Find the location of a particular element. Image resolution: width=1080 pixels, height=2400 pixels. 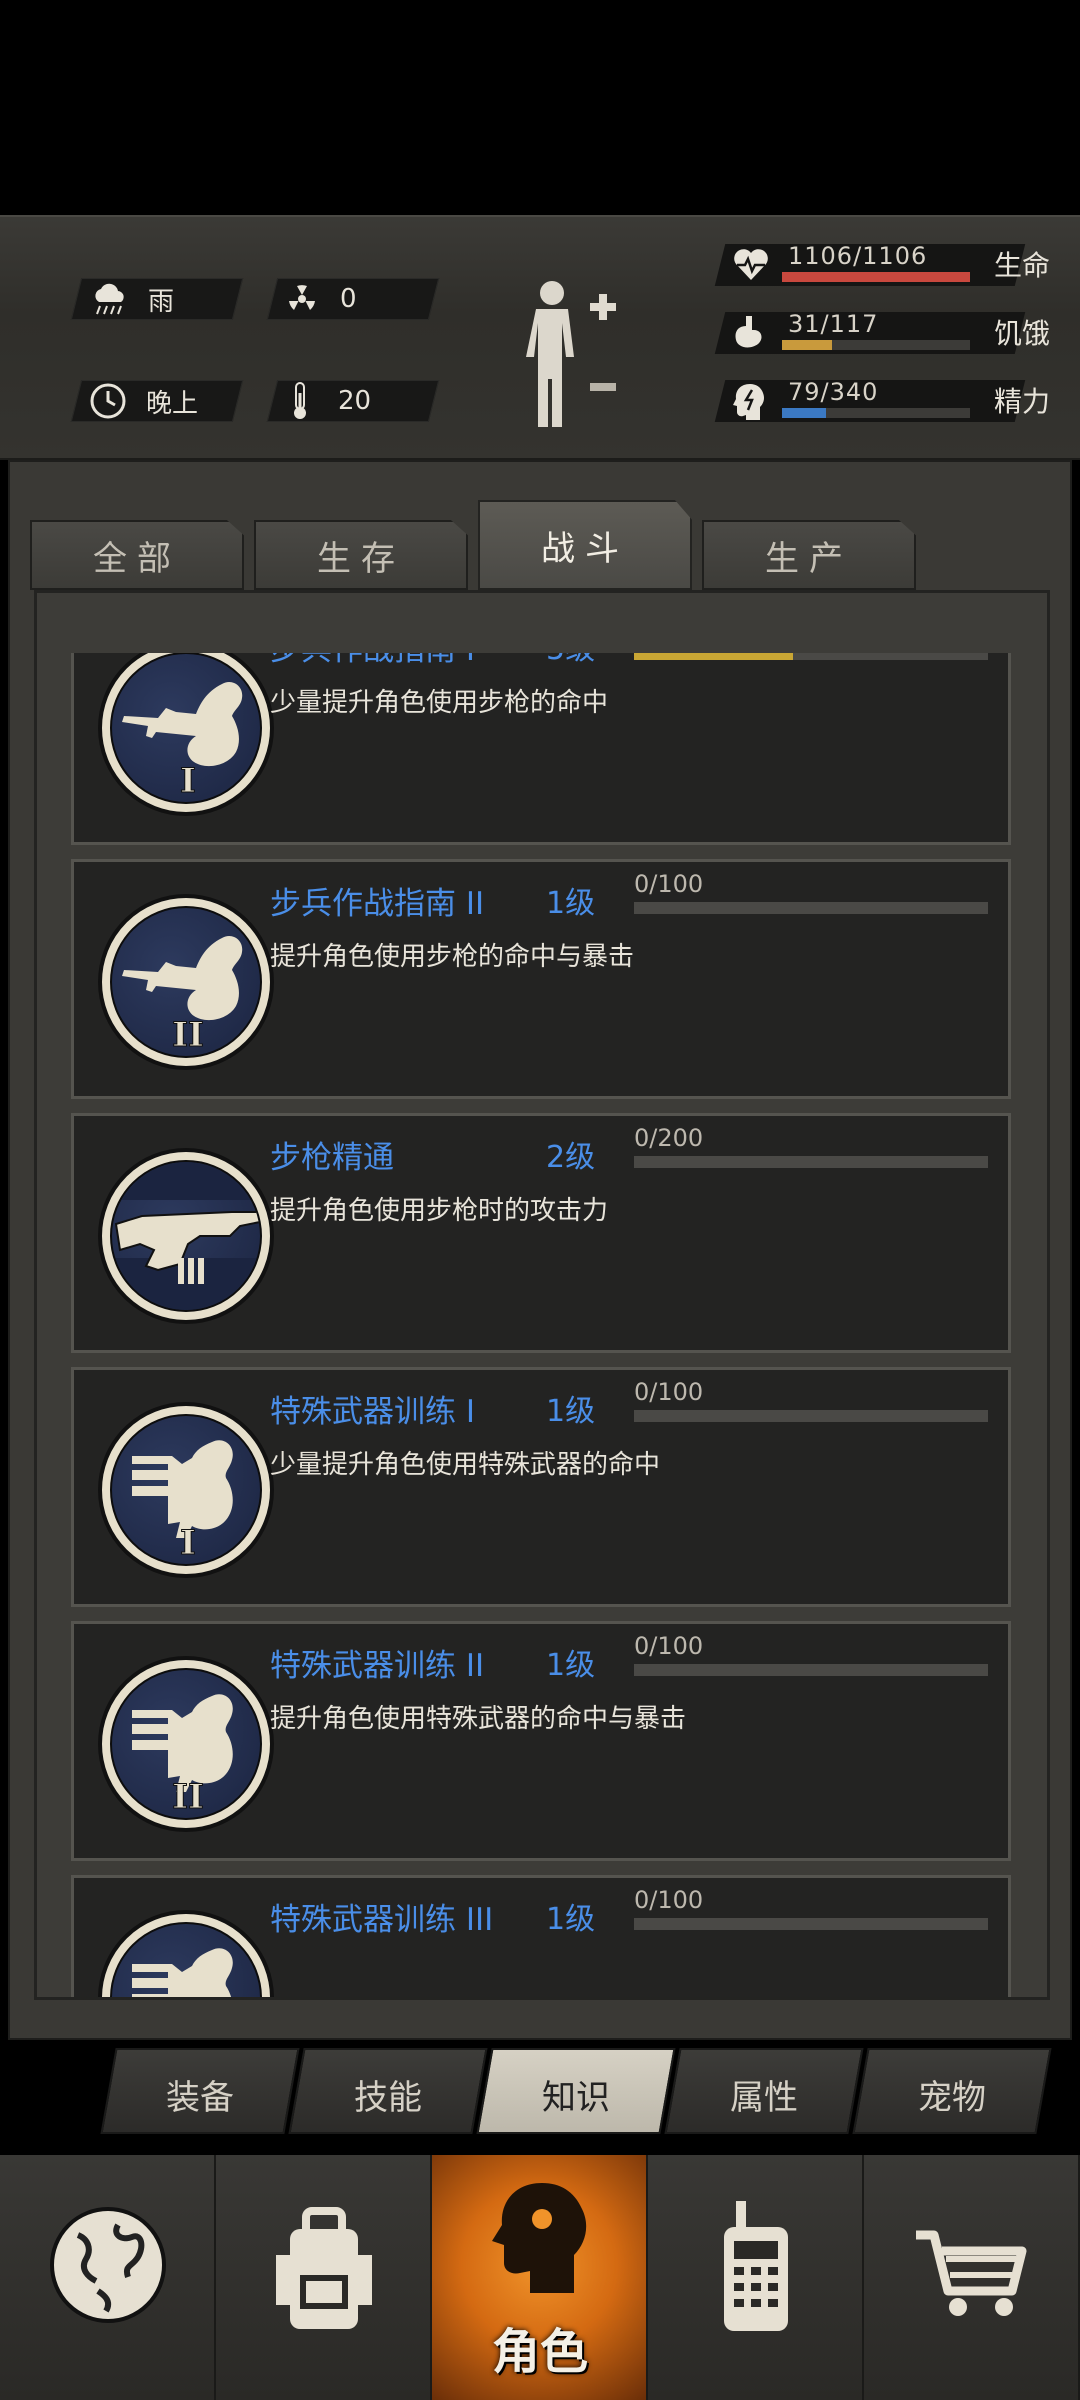

skill-description: 提升角色使用特殊武器的命中与暴击 is located at coordinates (478, 1719).